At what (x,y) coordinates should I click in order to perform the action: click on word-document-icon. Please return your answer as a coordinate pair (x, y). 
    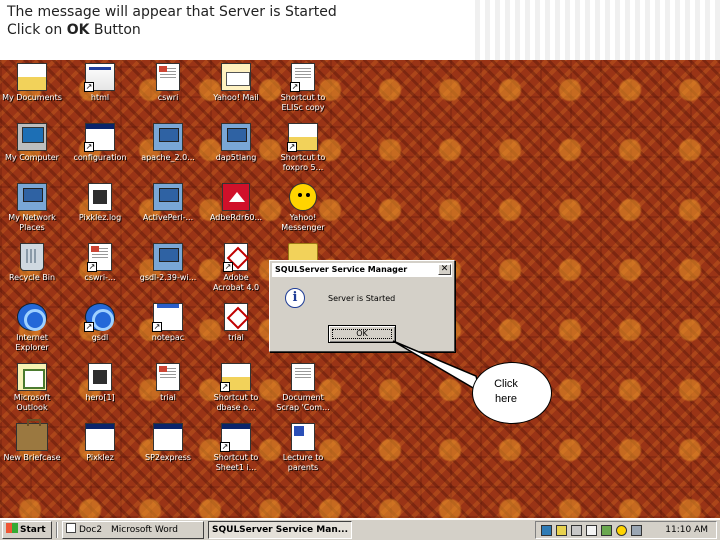
    Looking at the image, I should click on (303, 437).